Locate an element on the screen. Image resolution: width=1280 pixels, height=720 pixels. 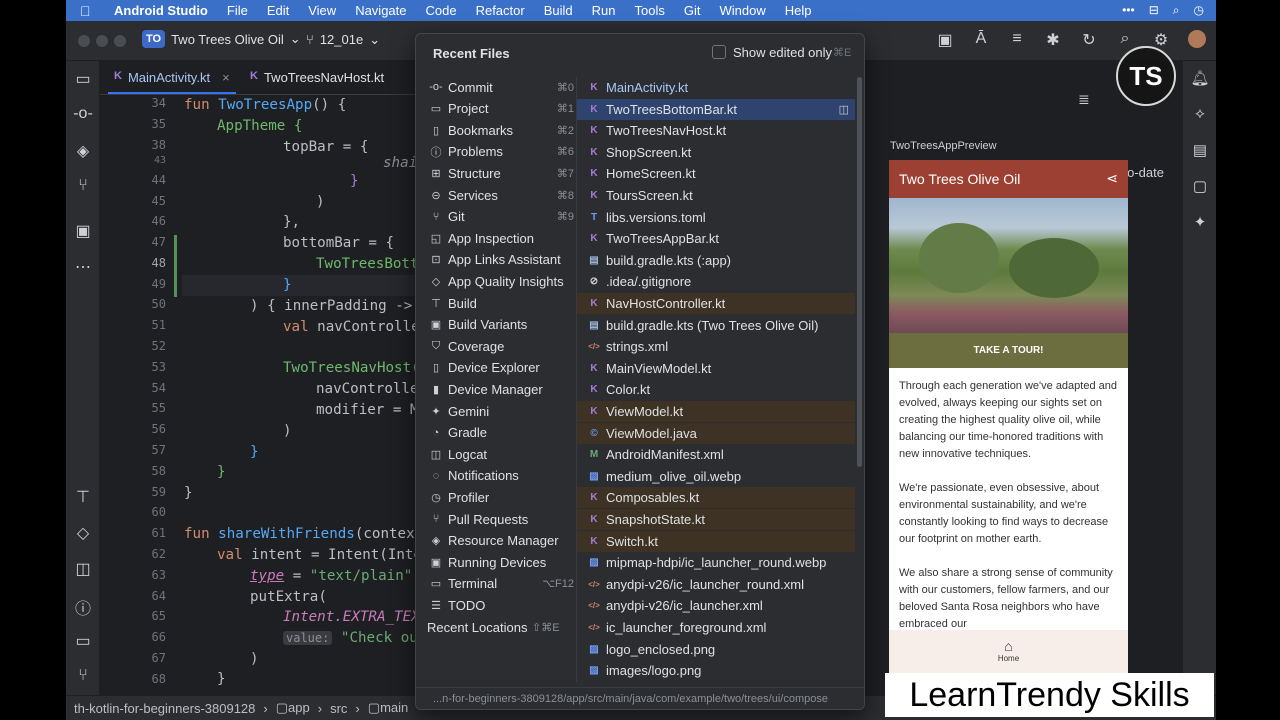
project-folder-icon: ▭ is located at coordinates (83, 79).